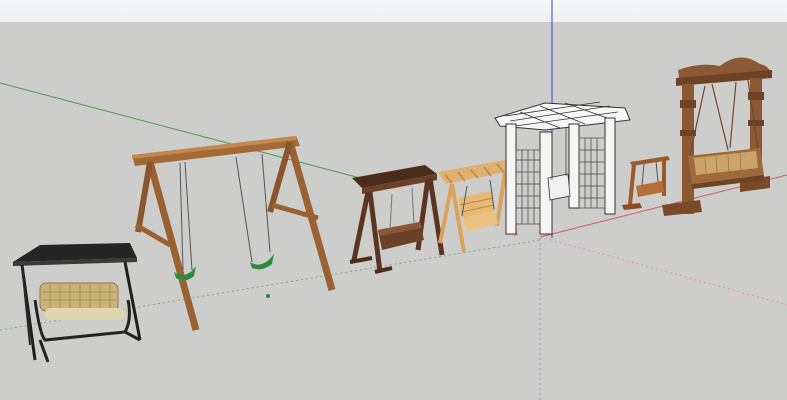  I want to click on a-frame-swing-set, so click(234, 233).